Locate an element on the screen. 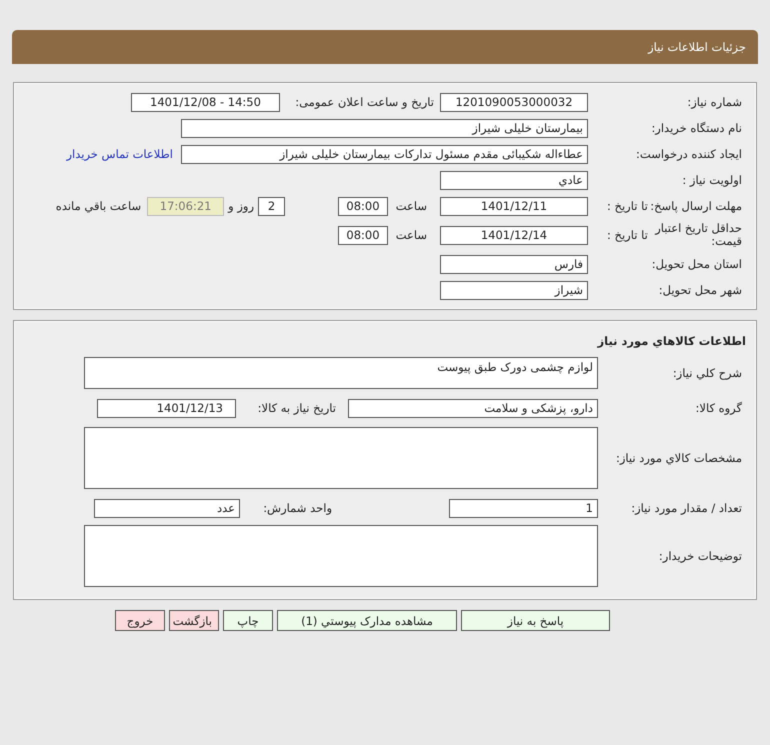  text-field: 1201090053000032 is located at coordinates (514, 102).